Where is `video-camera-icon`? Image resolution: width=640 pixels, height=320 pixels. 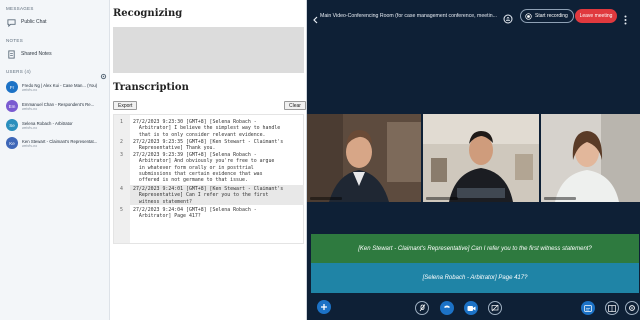 video-camera-icon is located at coordinates (471, 308).